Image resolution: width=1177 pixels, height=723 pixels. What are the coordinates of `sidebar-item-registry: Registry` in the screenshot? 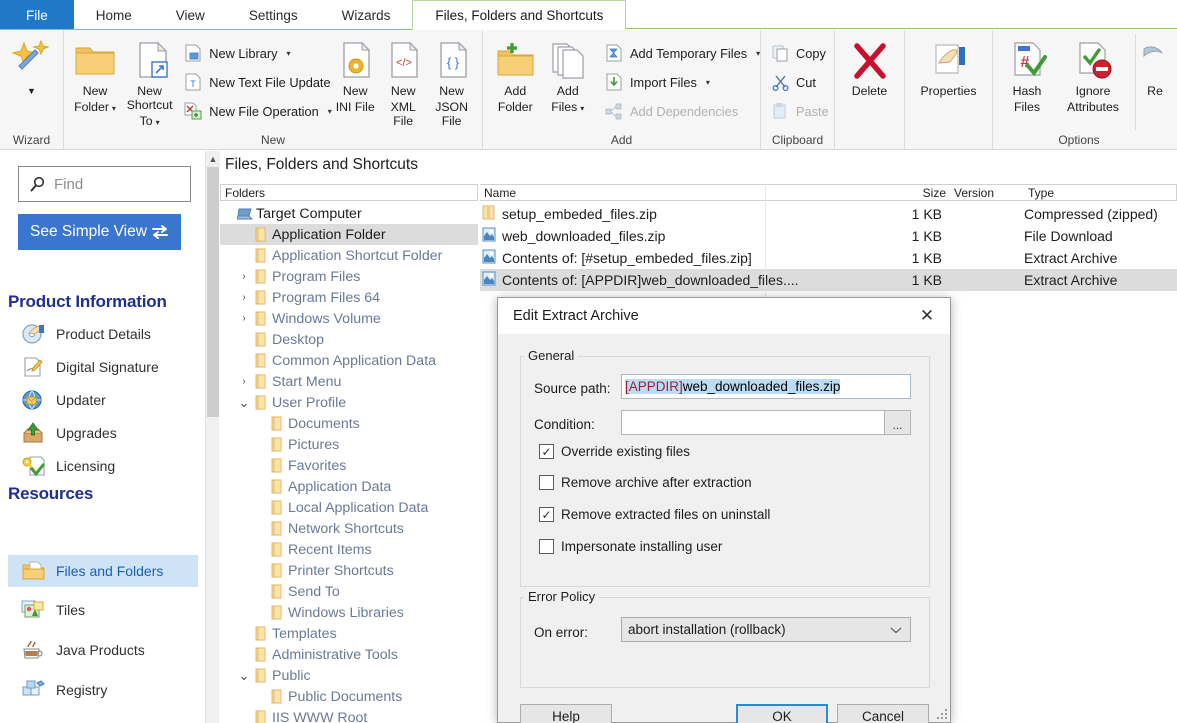 It's located at (103, 690).